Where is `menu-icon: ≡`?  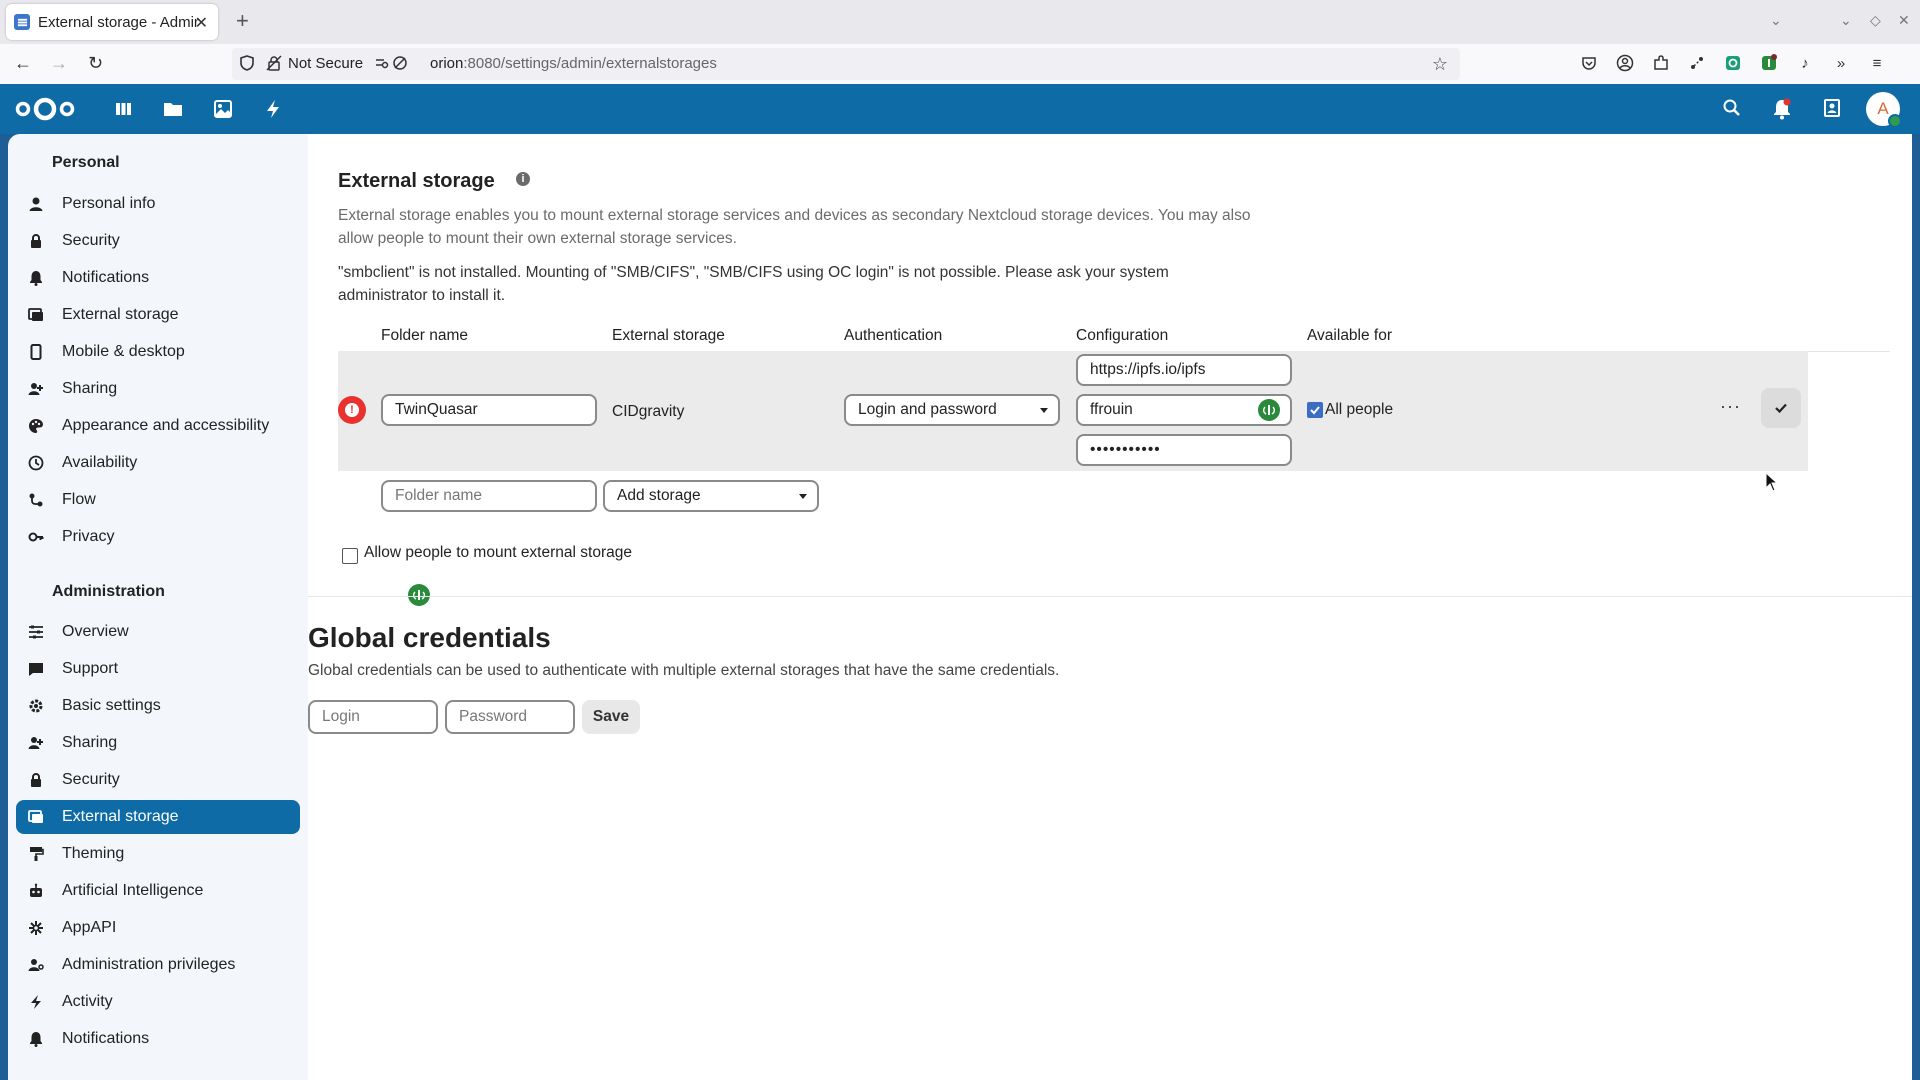
menu-icon: ≡ is located at coordinates (1877, 63).